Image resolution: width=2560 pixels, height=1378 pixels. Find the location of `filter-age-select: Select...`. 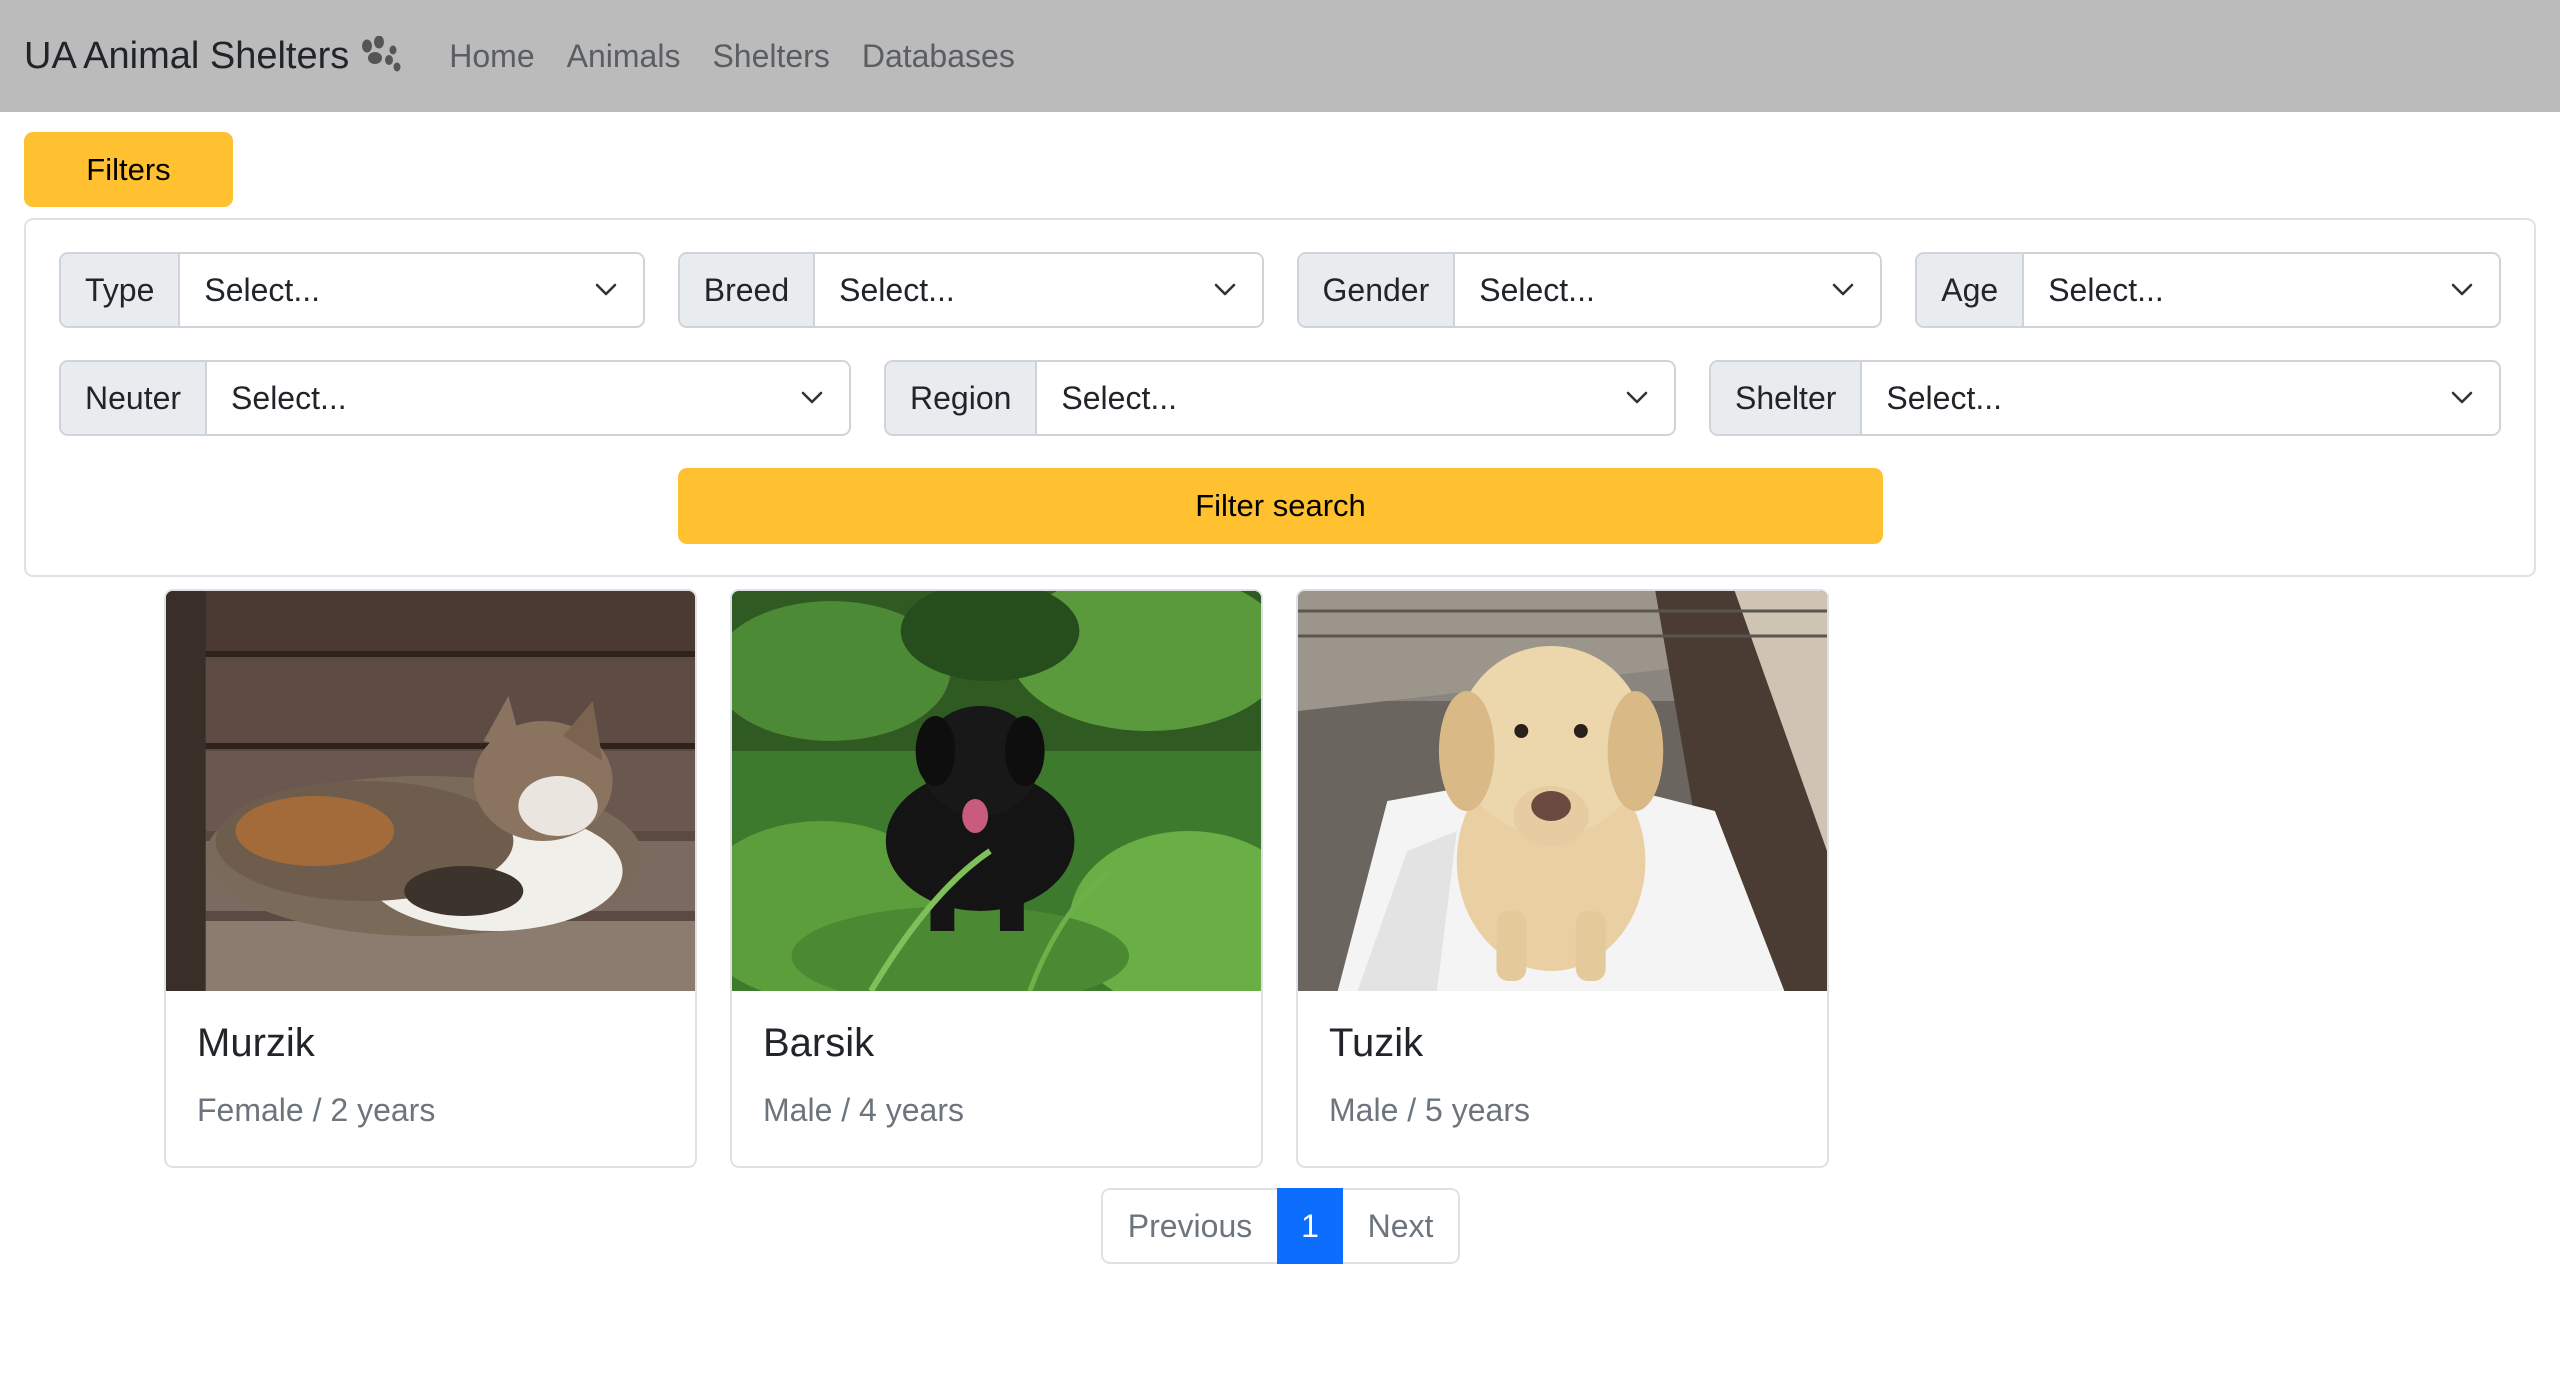

filter-age-select: Select... is located at coordinates (2261, 290).